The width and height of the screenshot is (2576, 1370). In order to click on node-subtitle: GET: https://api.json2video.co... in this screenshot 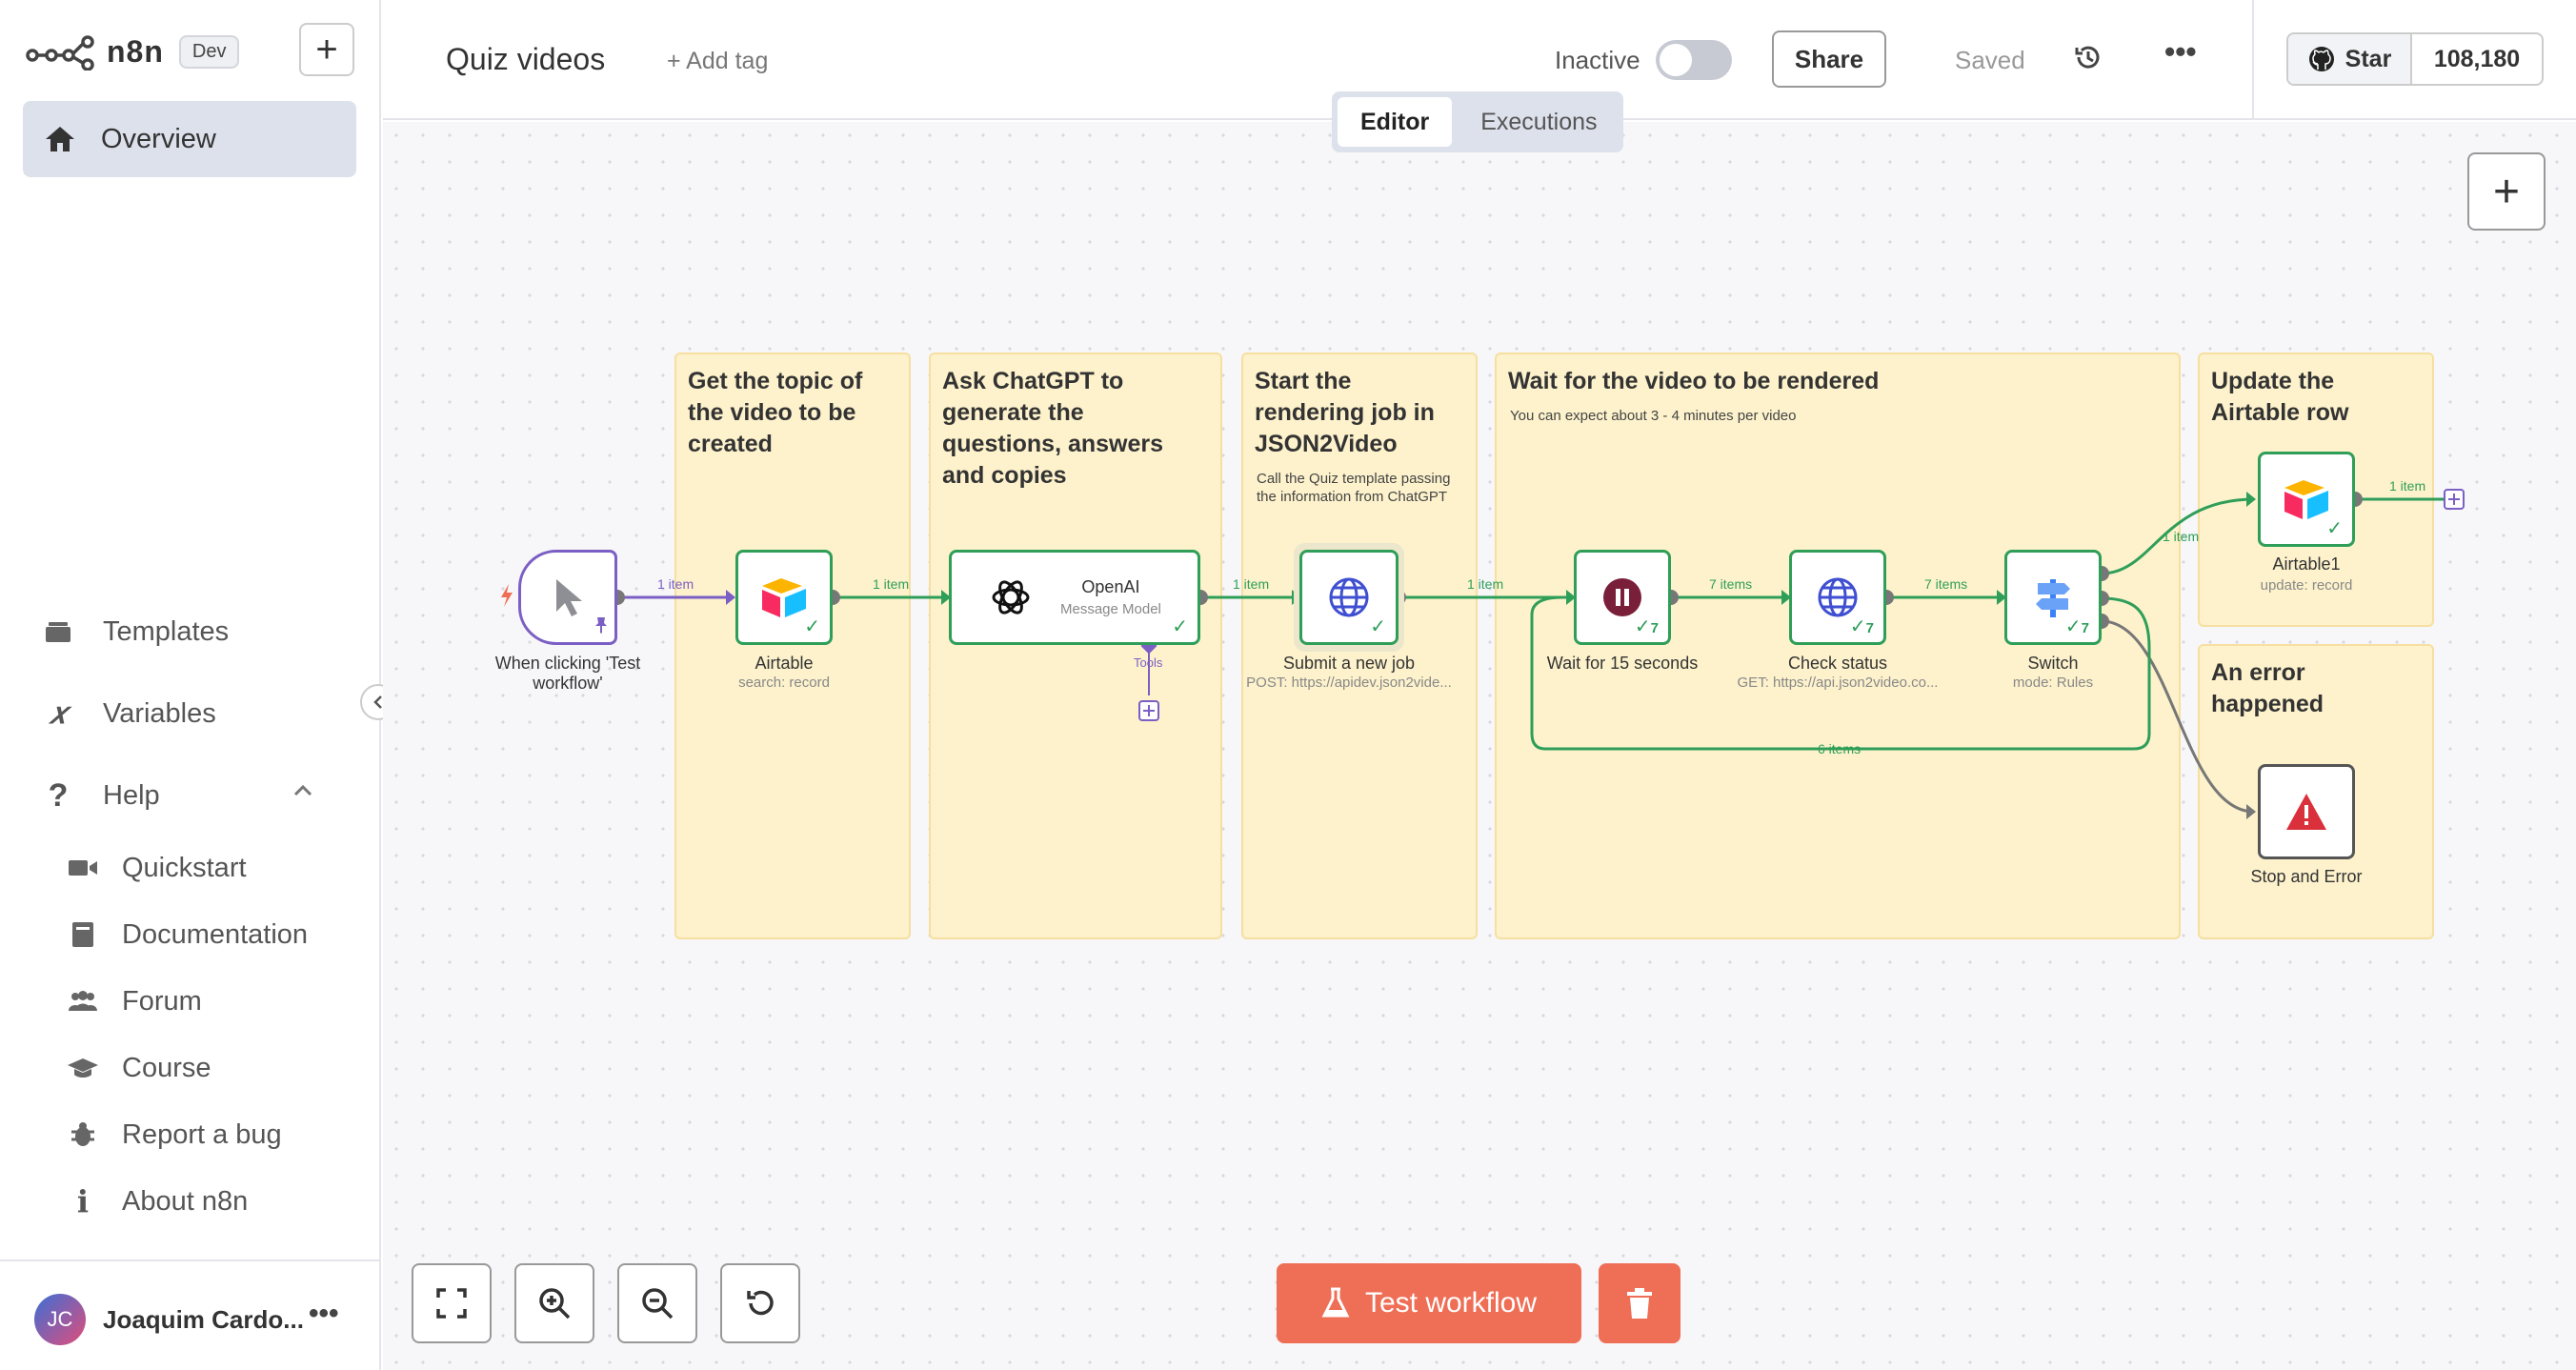, I will do `click(1838, 683)`.